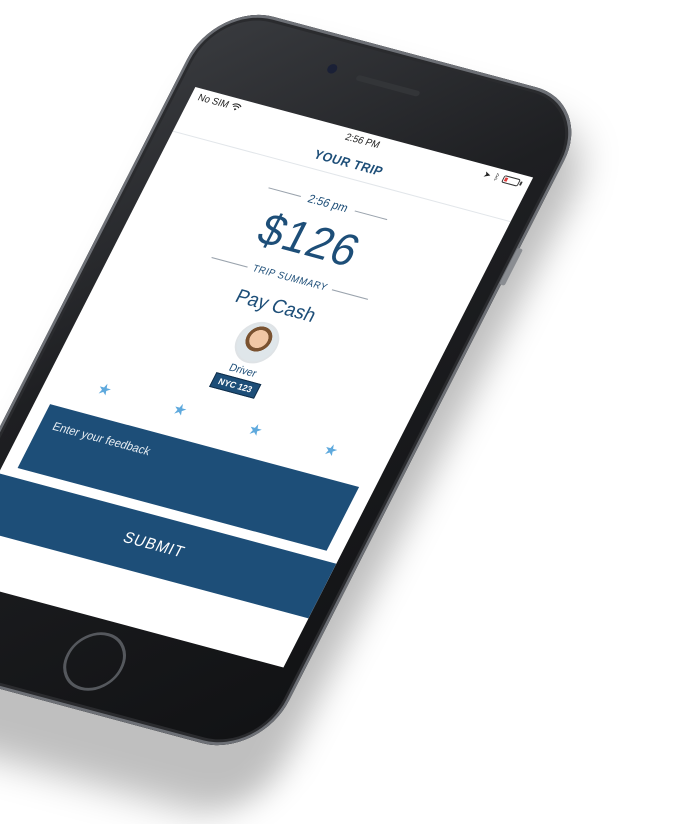  What do you see at coordinates (388, 85) in the screenshot?
I see `speaker-grille` at bounding box center [388, 85].